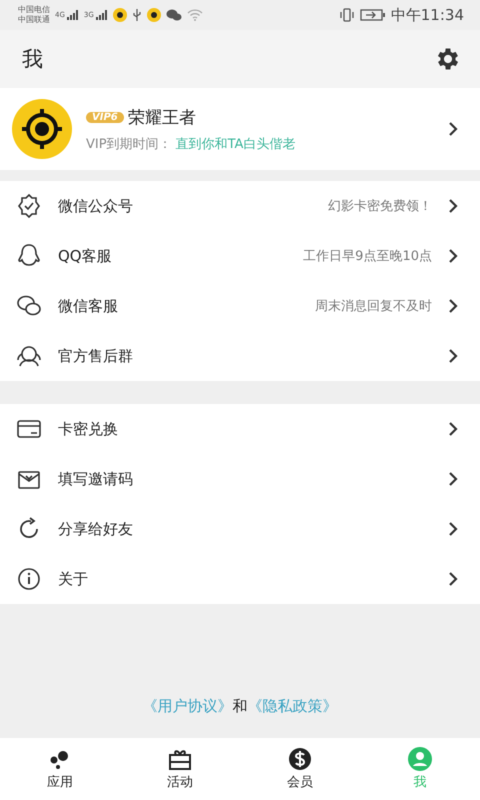  I want to click on menu-row: 微信公众号 幻影卡密免费领！, so click(240, 206).